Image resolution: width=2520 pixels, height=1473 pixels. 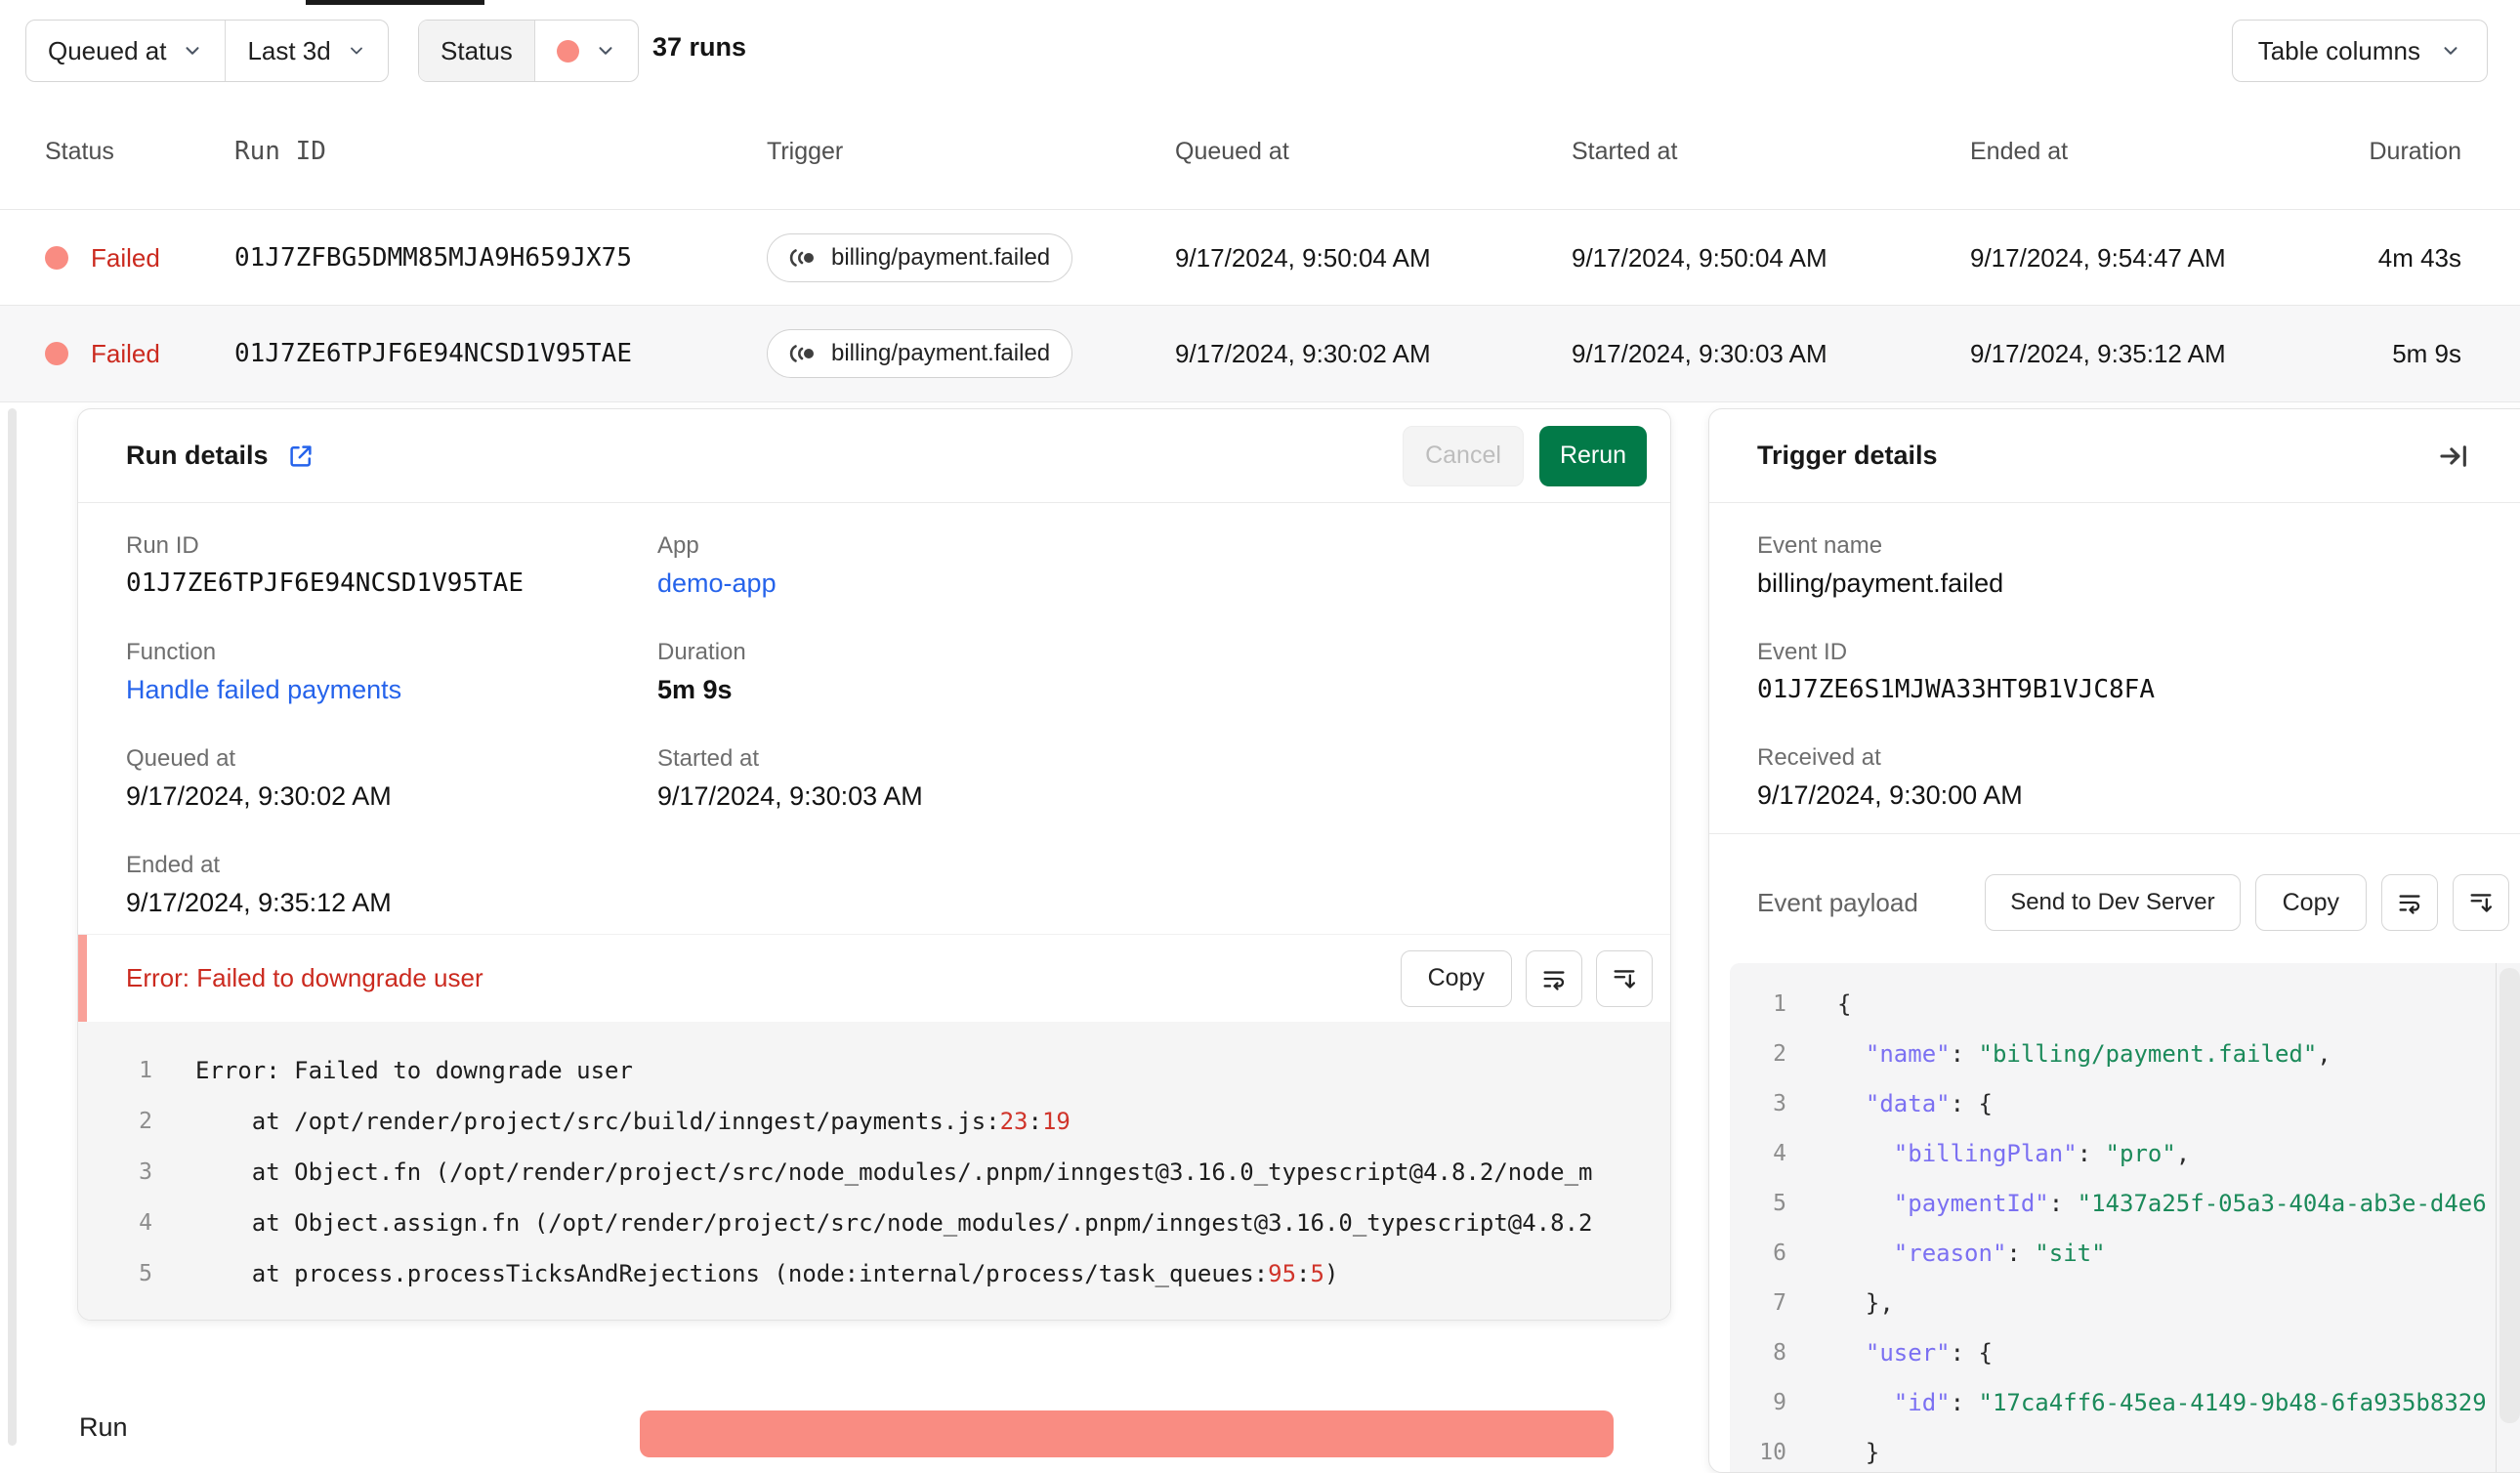 I want to click on line-number: 6, so click(x=1779, y=1253).